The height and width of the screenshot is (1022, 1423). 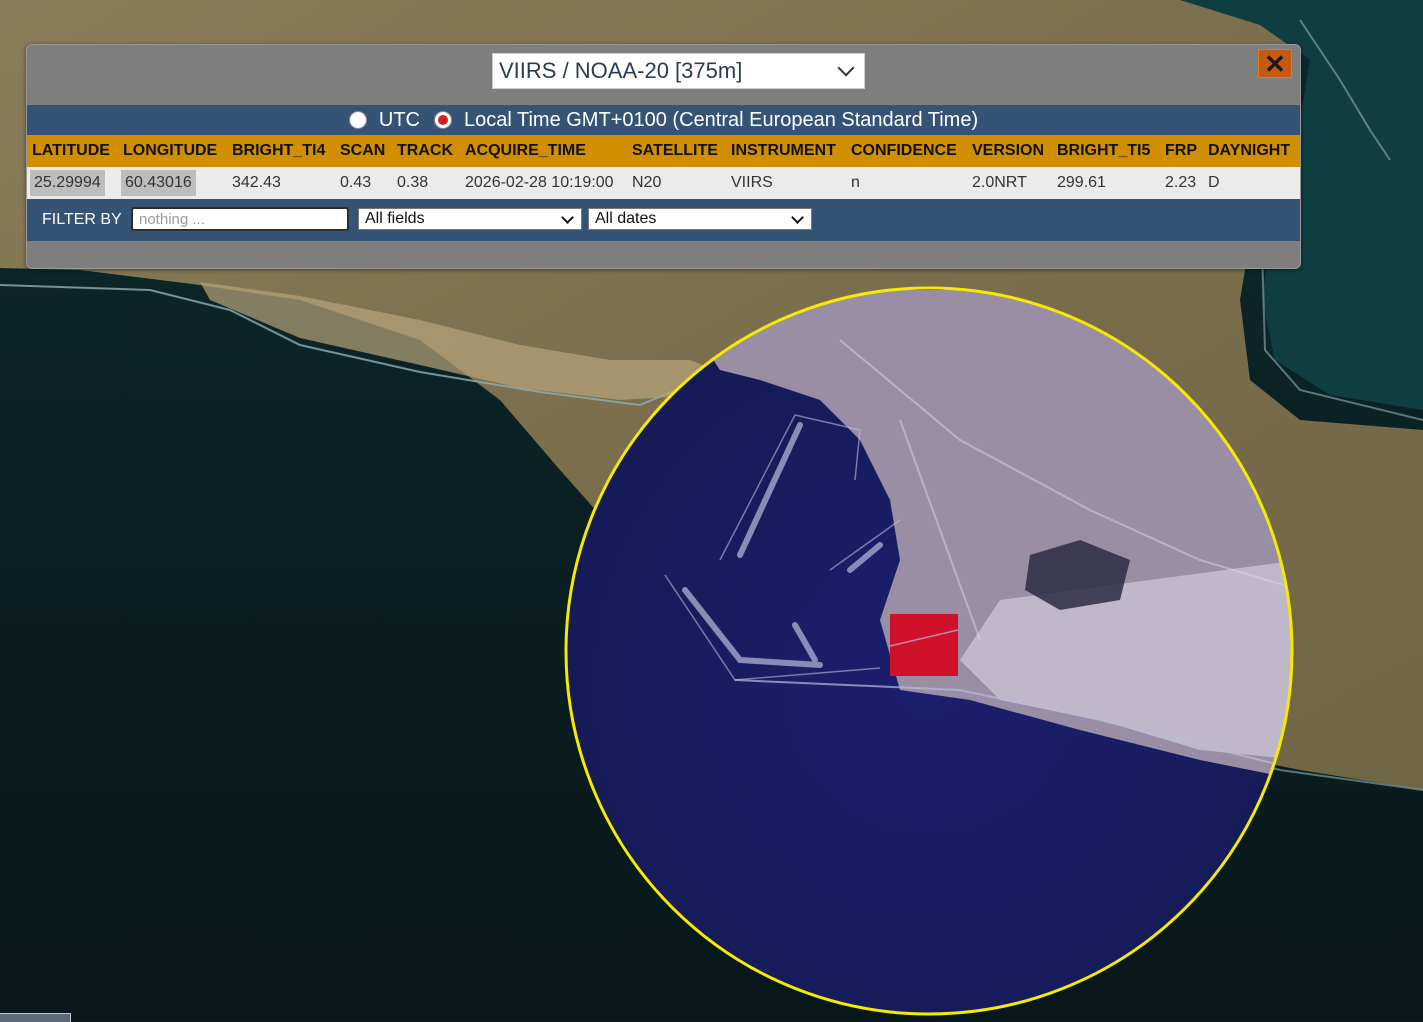 I want to click on column-header: TRACK, so click(x=425, y=151).